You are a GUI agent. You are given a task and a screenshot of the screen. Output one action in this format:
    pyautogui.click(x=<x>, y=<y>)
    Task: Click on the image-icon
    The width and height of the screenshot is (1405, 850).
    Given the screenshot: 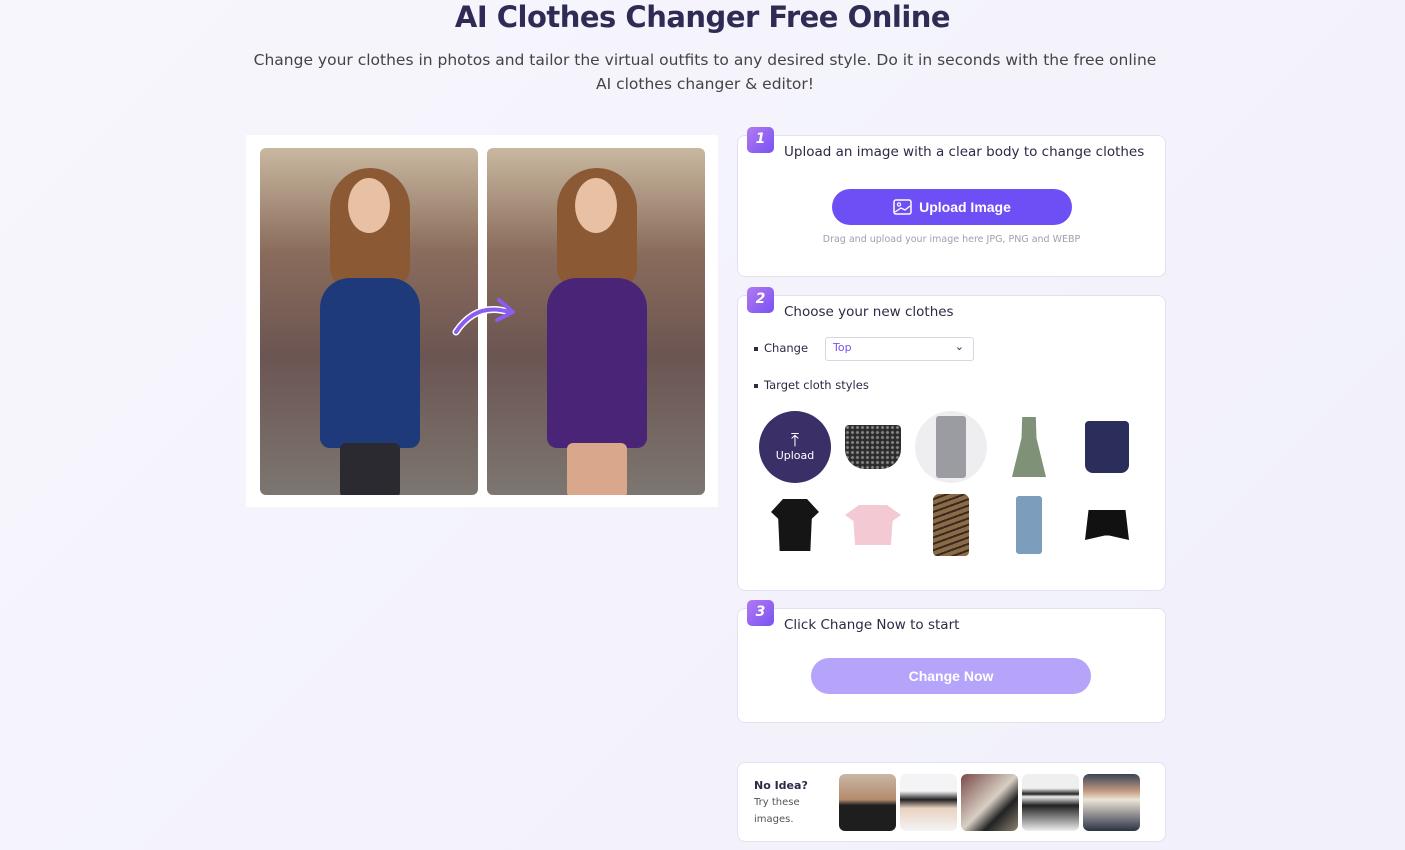 What is the action you would take?
    pyautogui.click(x=902, y=207)
    